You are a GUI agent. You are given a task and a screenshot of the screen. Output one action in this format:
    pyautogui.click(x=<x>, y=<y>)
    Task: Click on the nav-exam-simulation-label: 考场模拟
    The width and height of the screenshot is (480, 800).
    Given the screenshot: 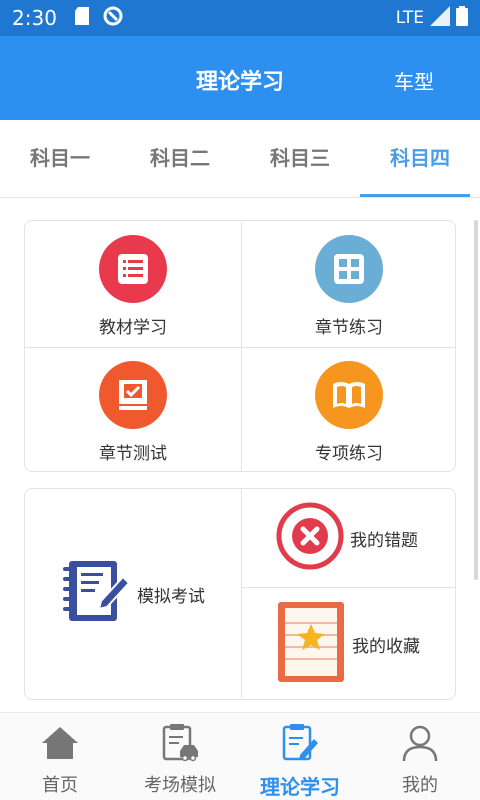 What is the action you would take?
    pyautogui.click(x=180, y=785)
    